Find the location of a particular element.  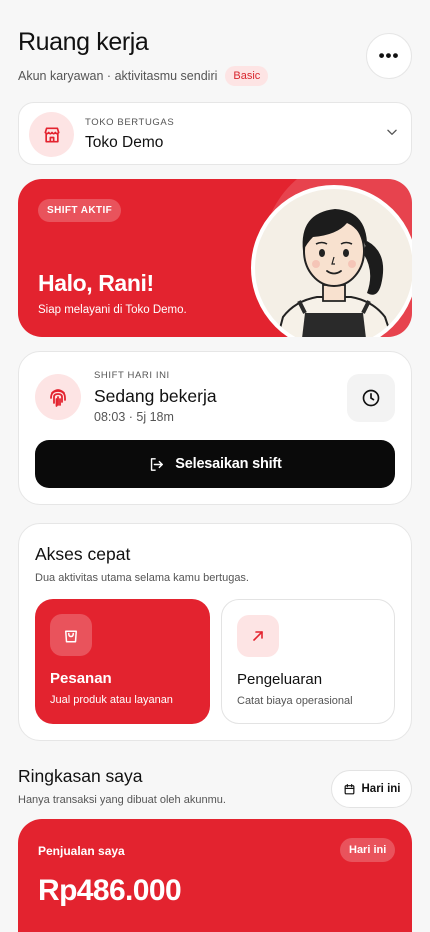

my-sales-card: Penjualan saya Hari ini Rp486.000 is located at coordinates (215, 875).